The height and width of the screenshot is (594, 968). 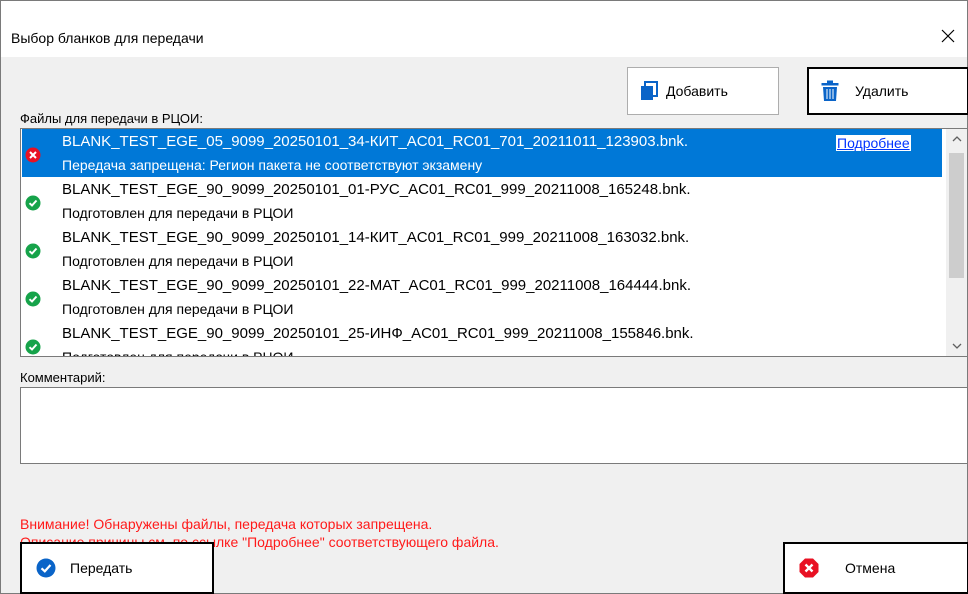 I want to click on comment-field, so click(x=494, y=425).